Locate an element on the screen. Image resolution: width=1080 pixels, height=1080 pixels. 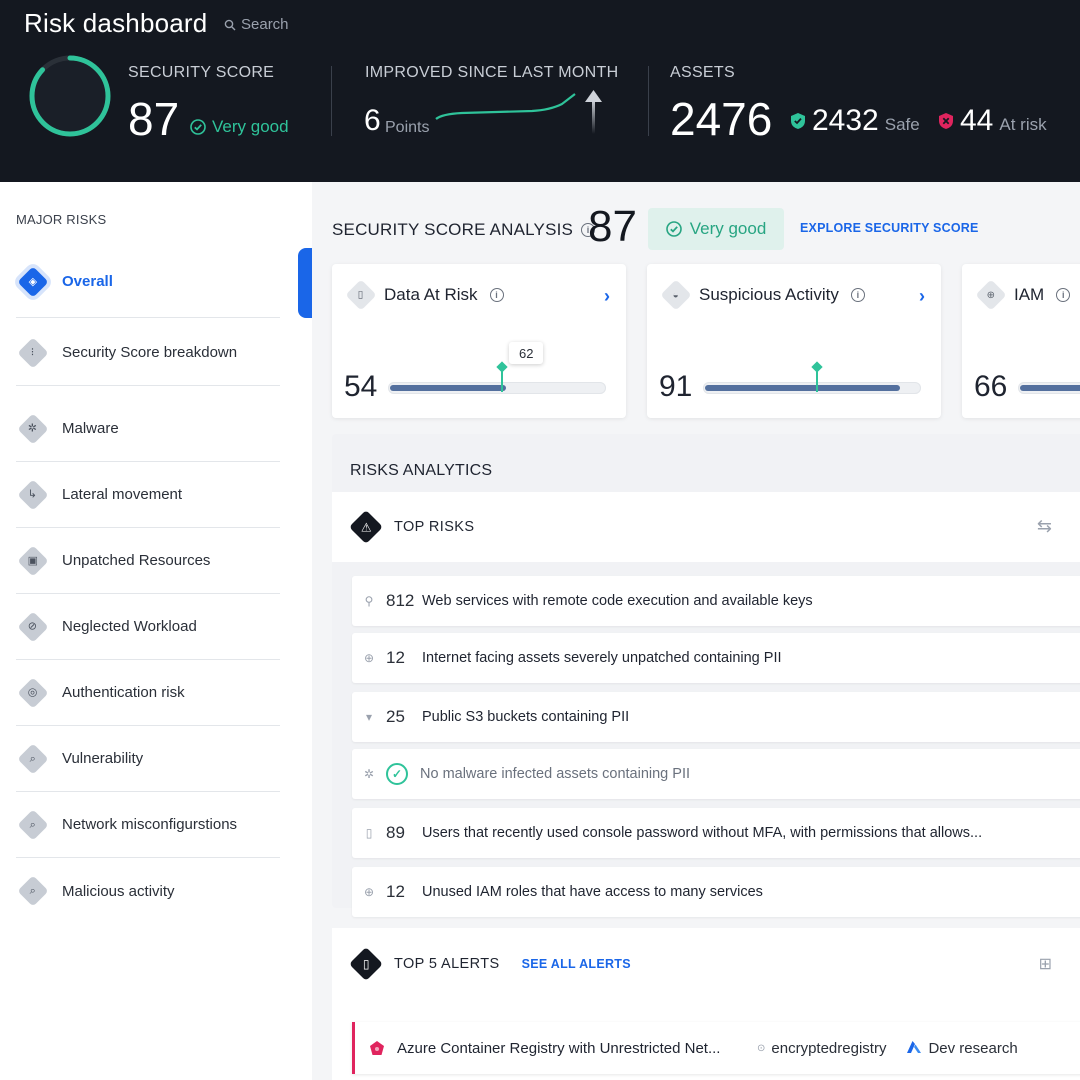
security-score-value: 87 is located at coordinates (154, 119).